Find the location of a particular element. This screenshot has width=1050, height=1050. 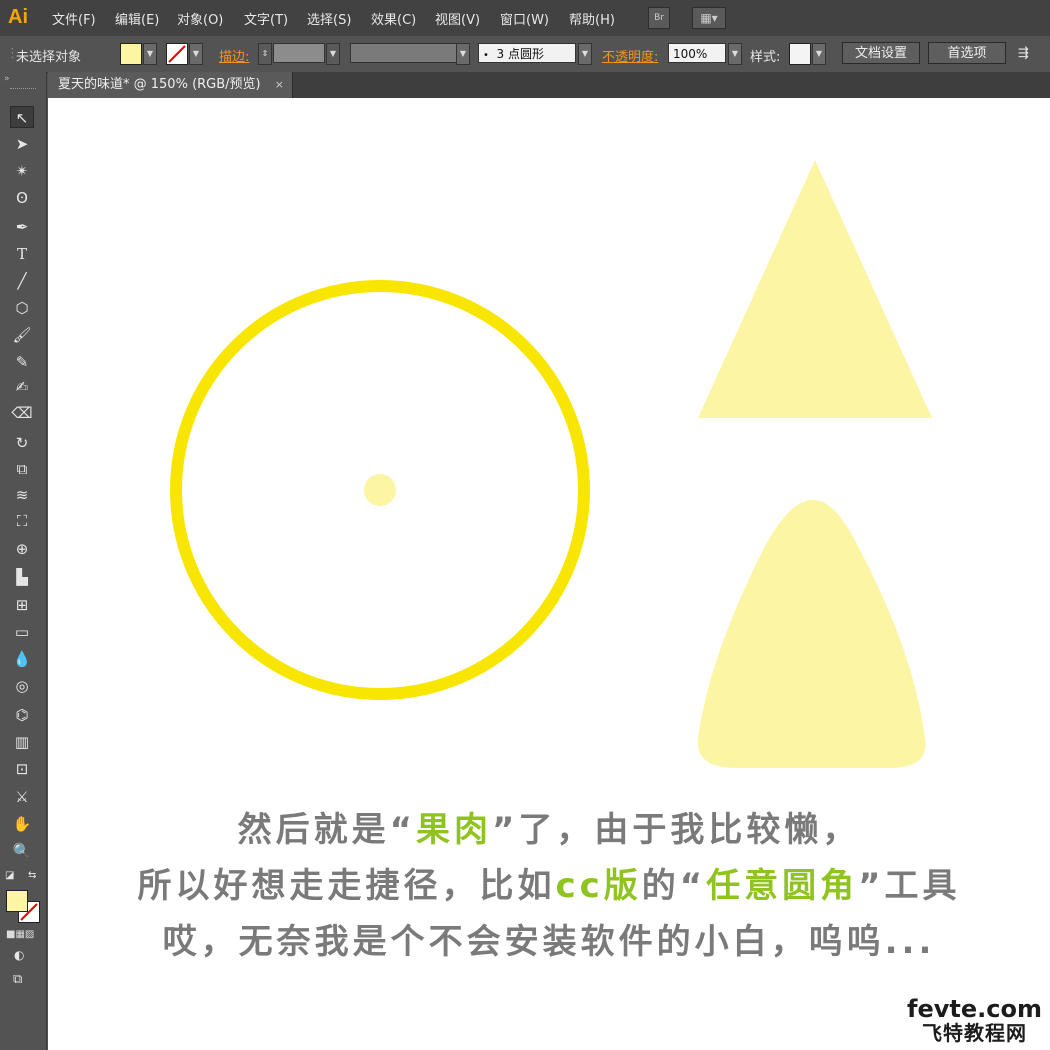

caption-text: ”工具 is located at coordinates (909, 886).